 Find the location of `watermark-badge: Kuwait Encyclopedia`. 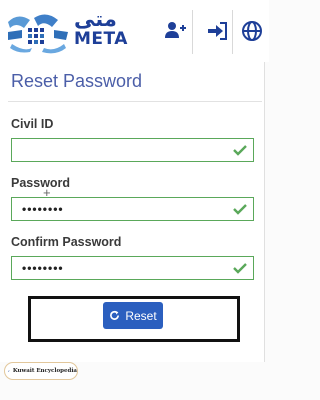

watermark-badge: Kuwait Encyclopedia is located at coordinates (41, 371).